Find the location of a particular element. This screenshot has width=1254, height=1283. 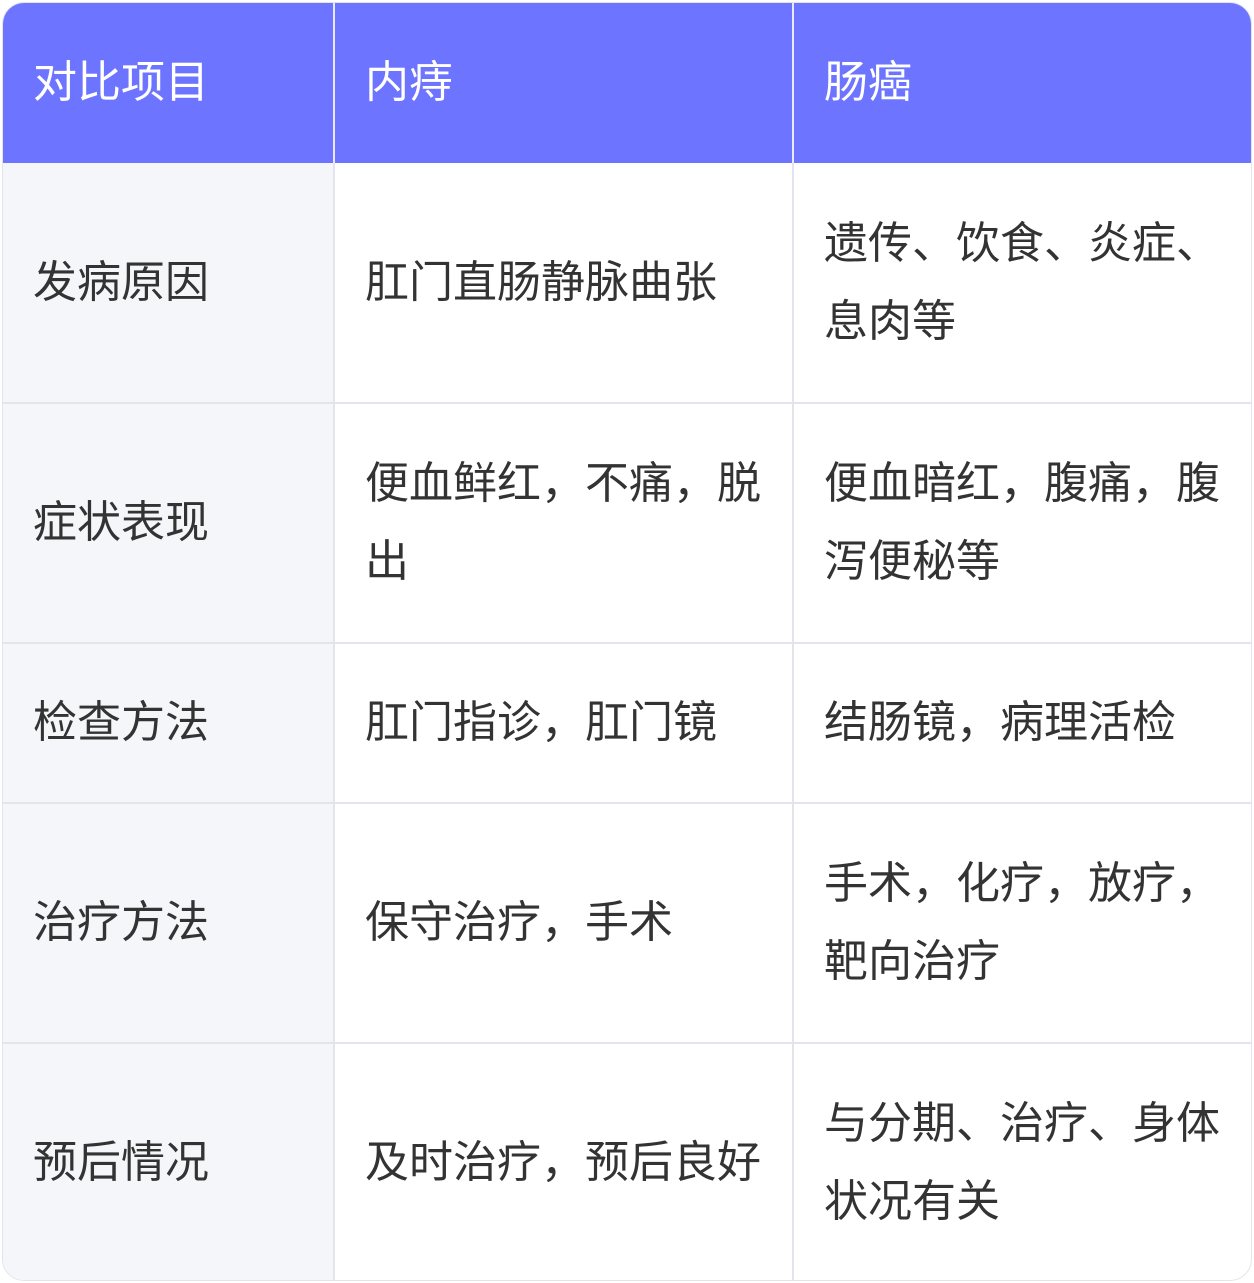

hemorrhoid-cell: 肛门指诊，肛门镜 is located at coordinates (564, 723).